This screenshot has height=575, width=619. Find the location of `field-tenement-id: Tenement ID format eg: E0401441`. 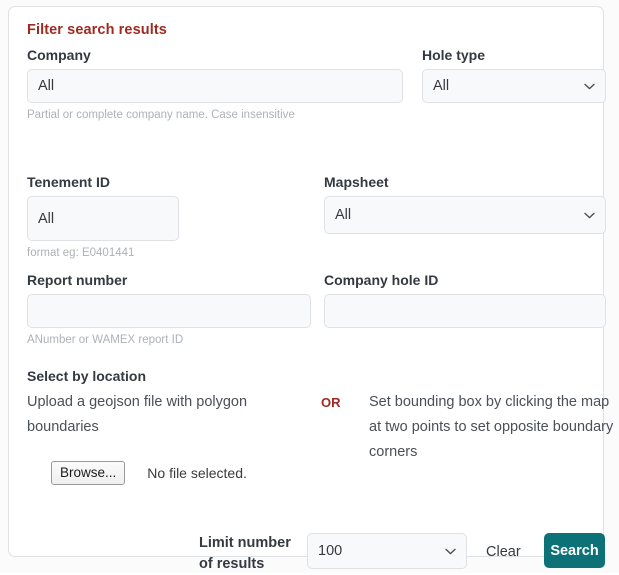

field-tenement-id: Tenement ID format eg: E0401441 is located at coordinates (103, 216).